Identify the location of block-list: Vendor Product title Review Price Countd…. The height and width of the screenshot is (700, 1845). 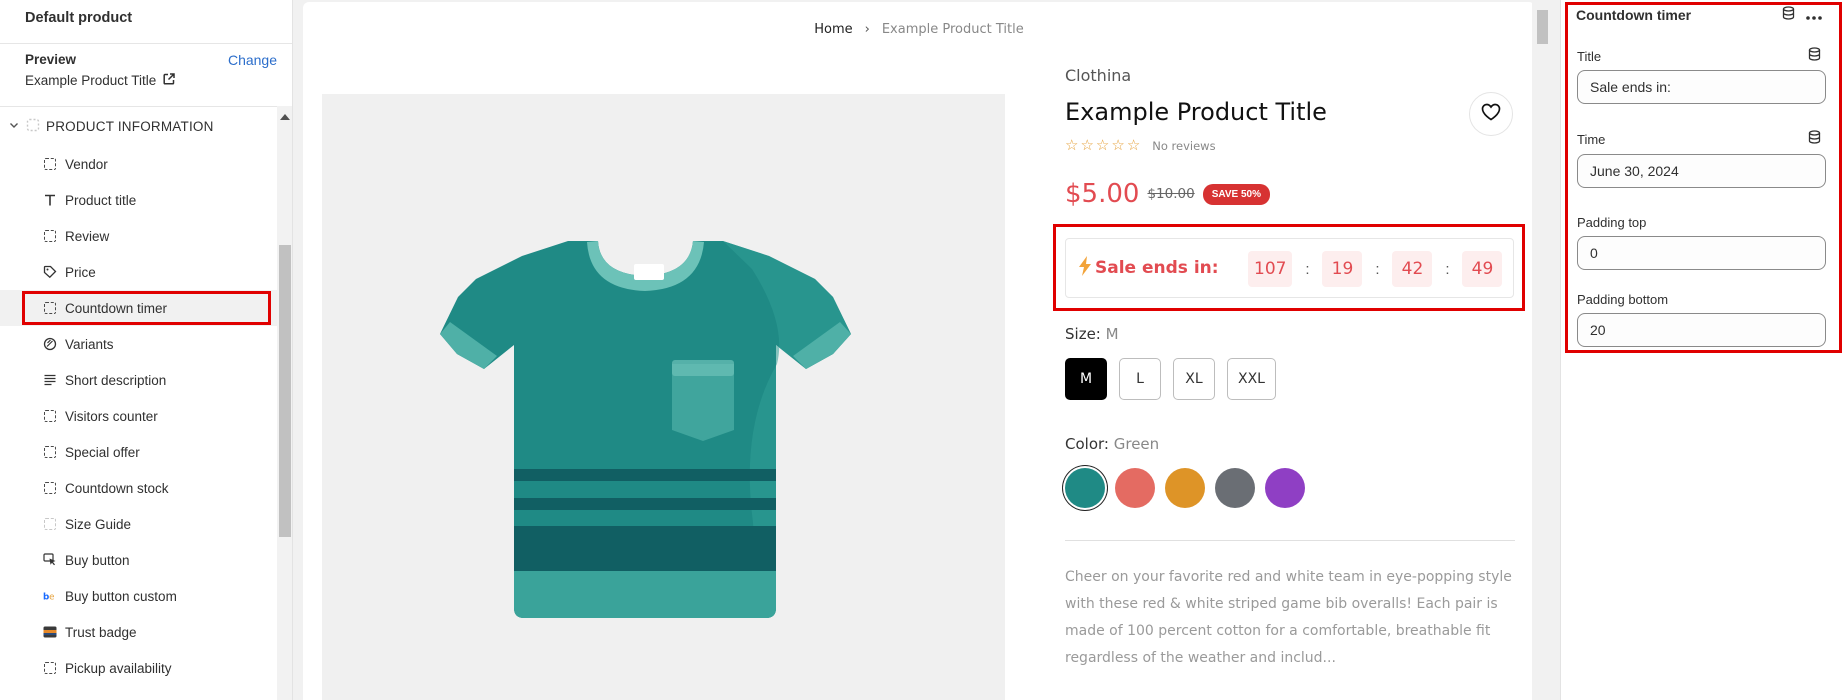
(146, 416).